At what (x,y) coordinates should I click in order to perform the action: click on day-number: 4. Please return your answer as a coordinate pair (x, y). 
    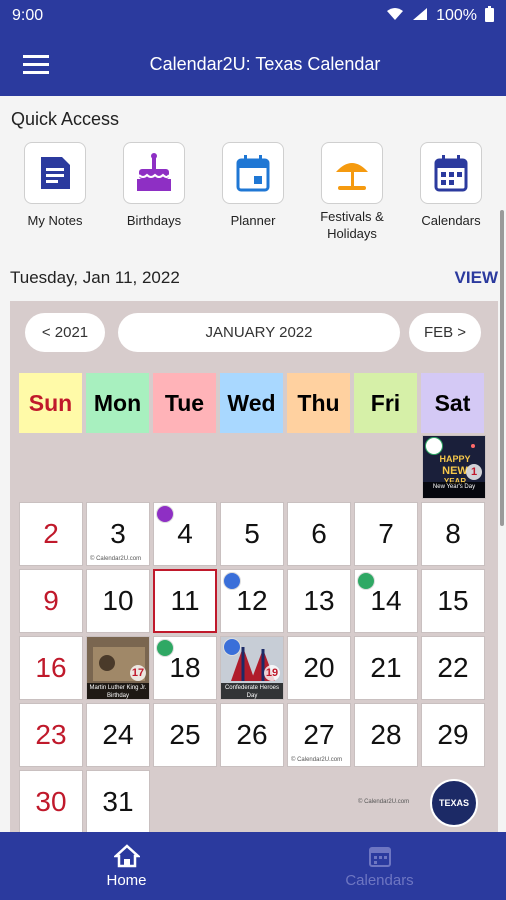
    Looking at the image, I should click on (185, 533).